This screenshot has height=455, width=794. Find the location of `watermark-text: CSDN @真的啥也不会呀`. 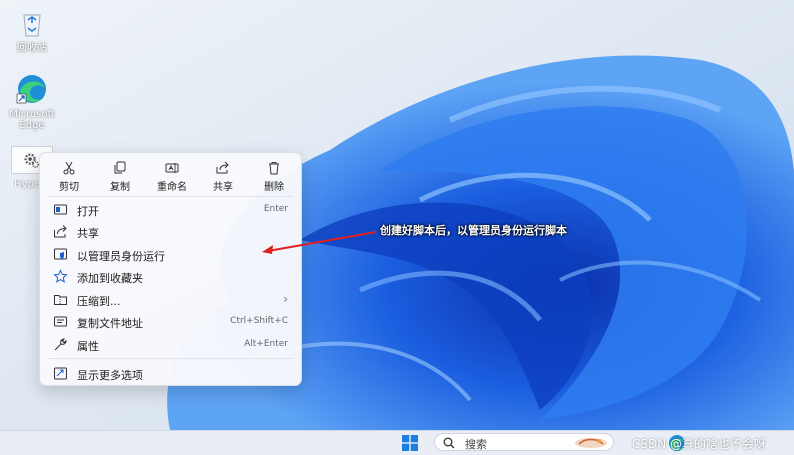

watermark-text: CSDN @真的啥也不会呀 is located at coordinates (699, 444).